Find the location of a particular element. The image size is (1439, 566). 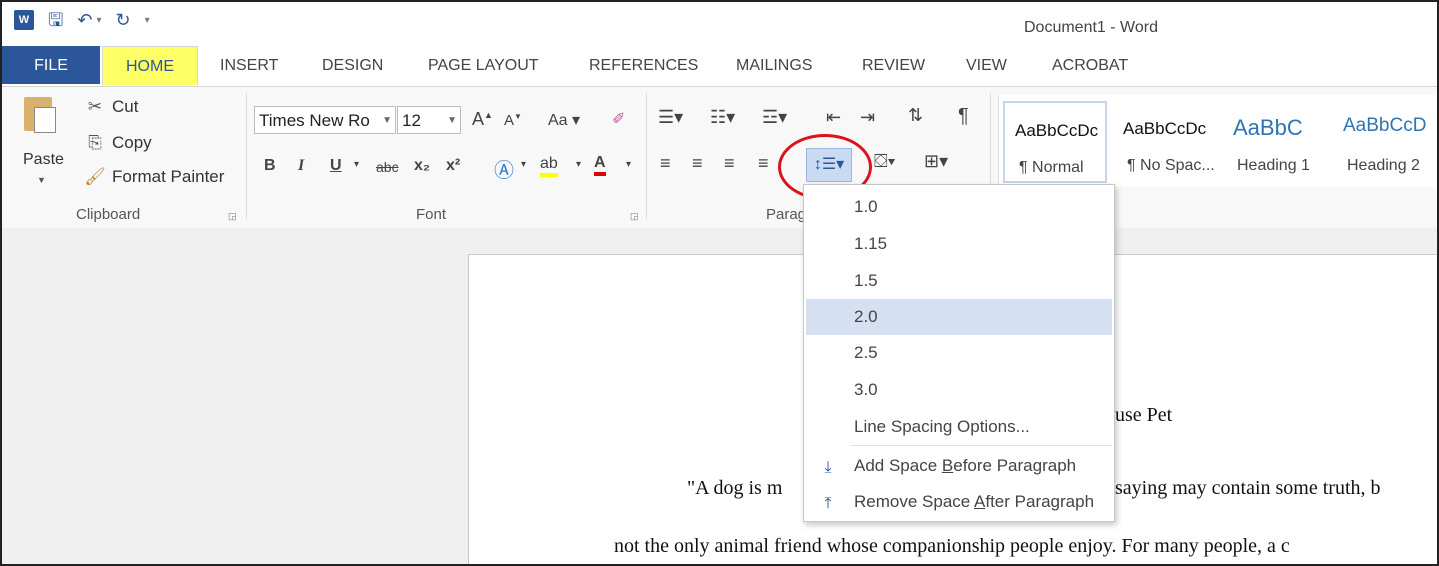

numbering-icon: ☷▾ is located at coordinates (722, 117).